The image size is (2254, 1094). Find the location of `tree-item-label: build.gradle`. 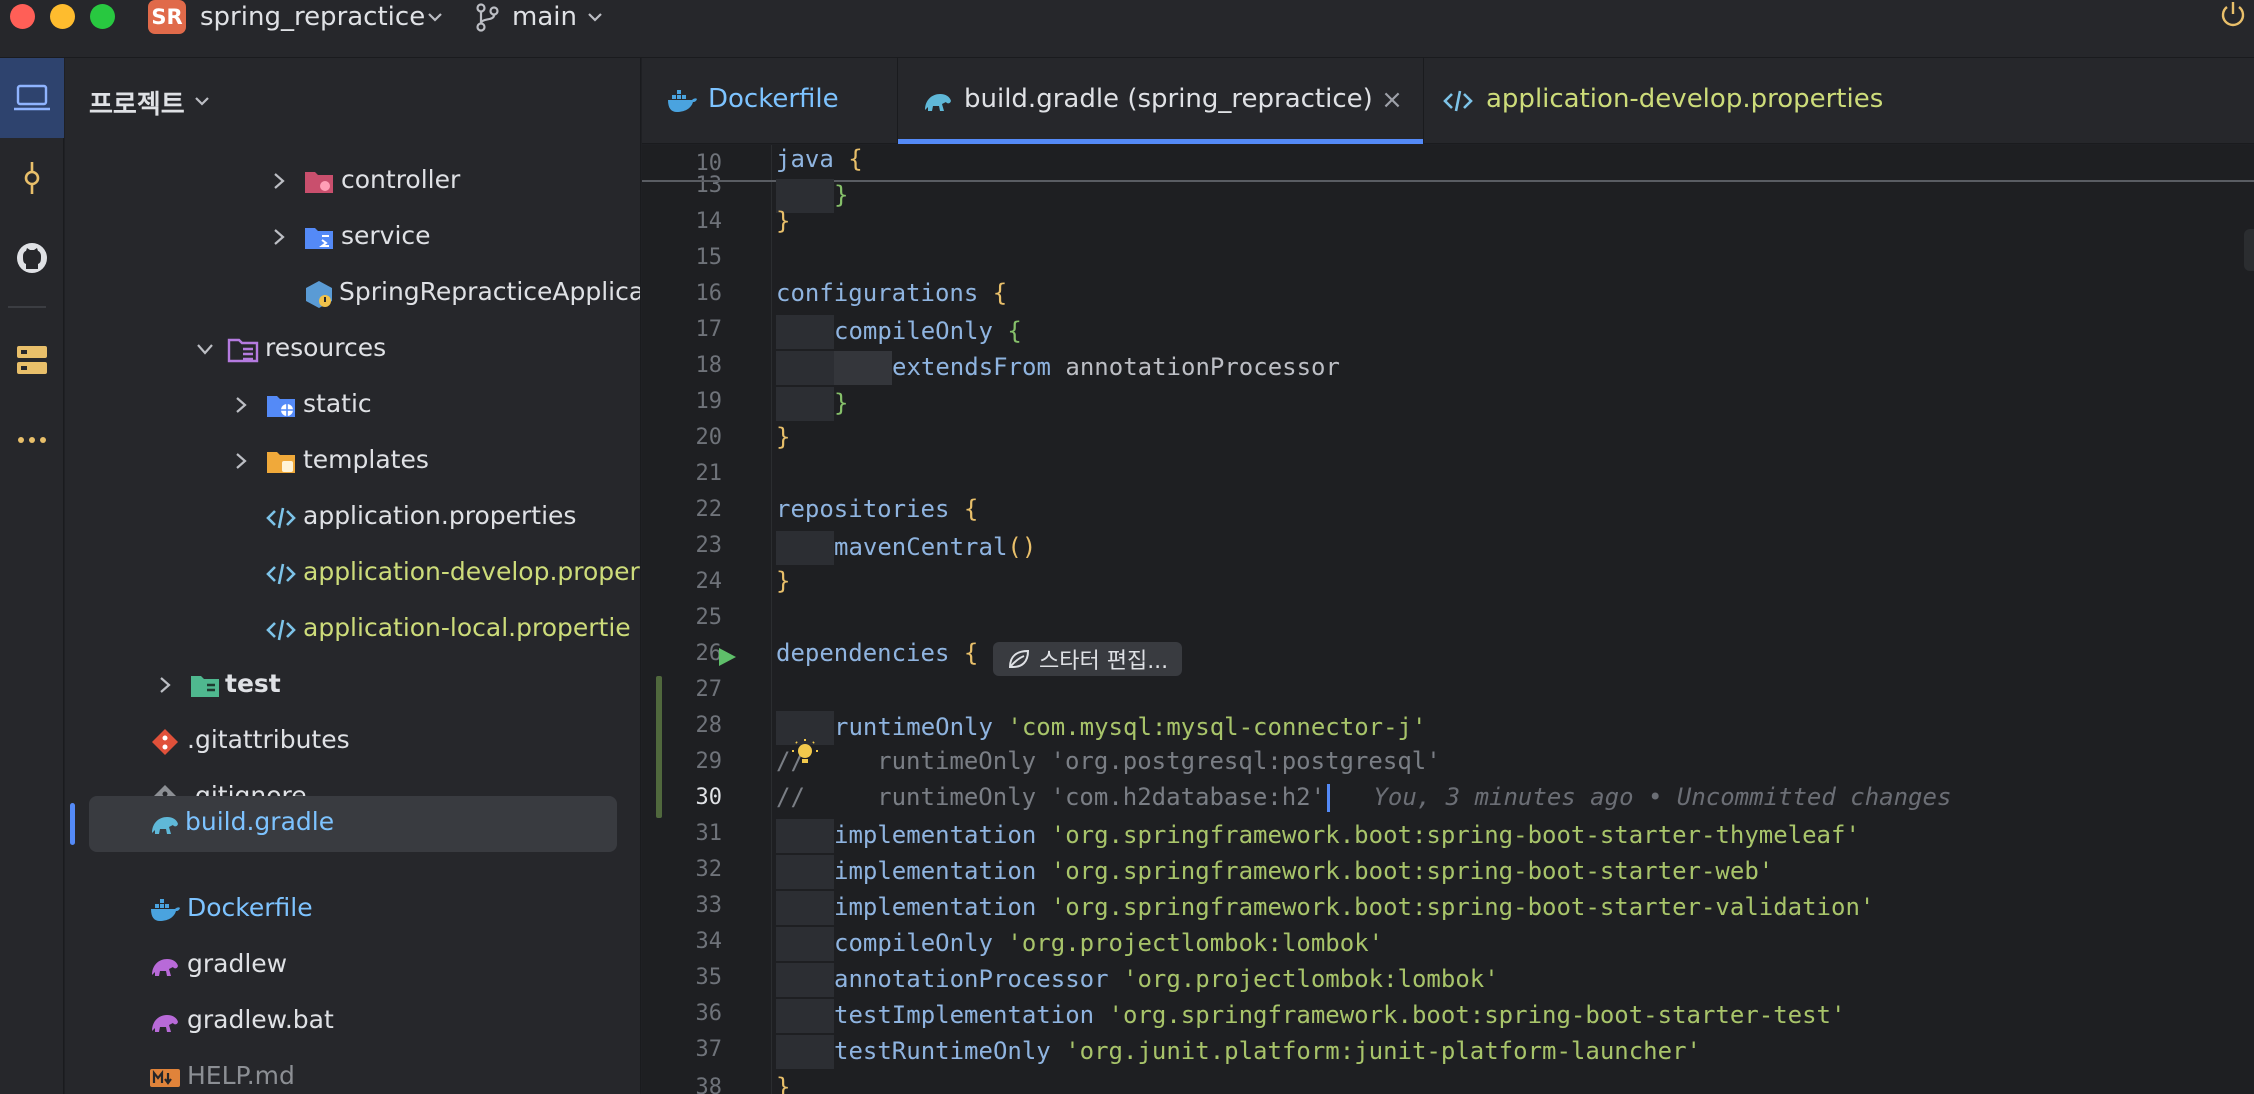

tree-item-label: build.gradle is located at coordinates (260, 821).